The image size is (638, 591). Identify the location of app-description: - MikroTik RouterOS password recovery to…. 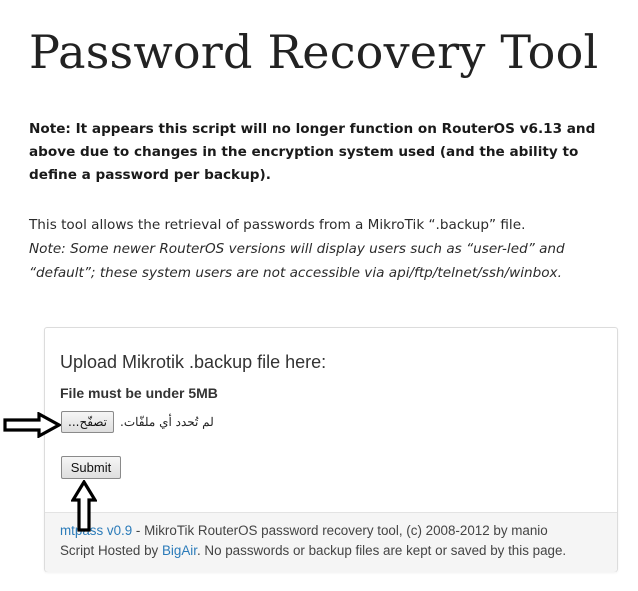
(340, 530).